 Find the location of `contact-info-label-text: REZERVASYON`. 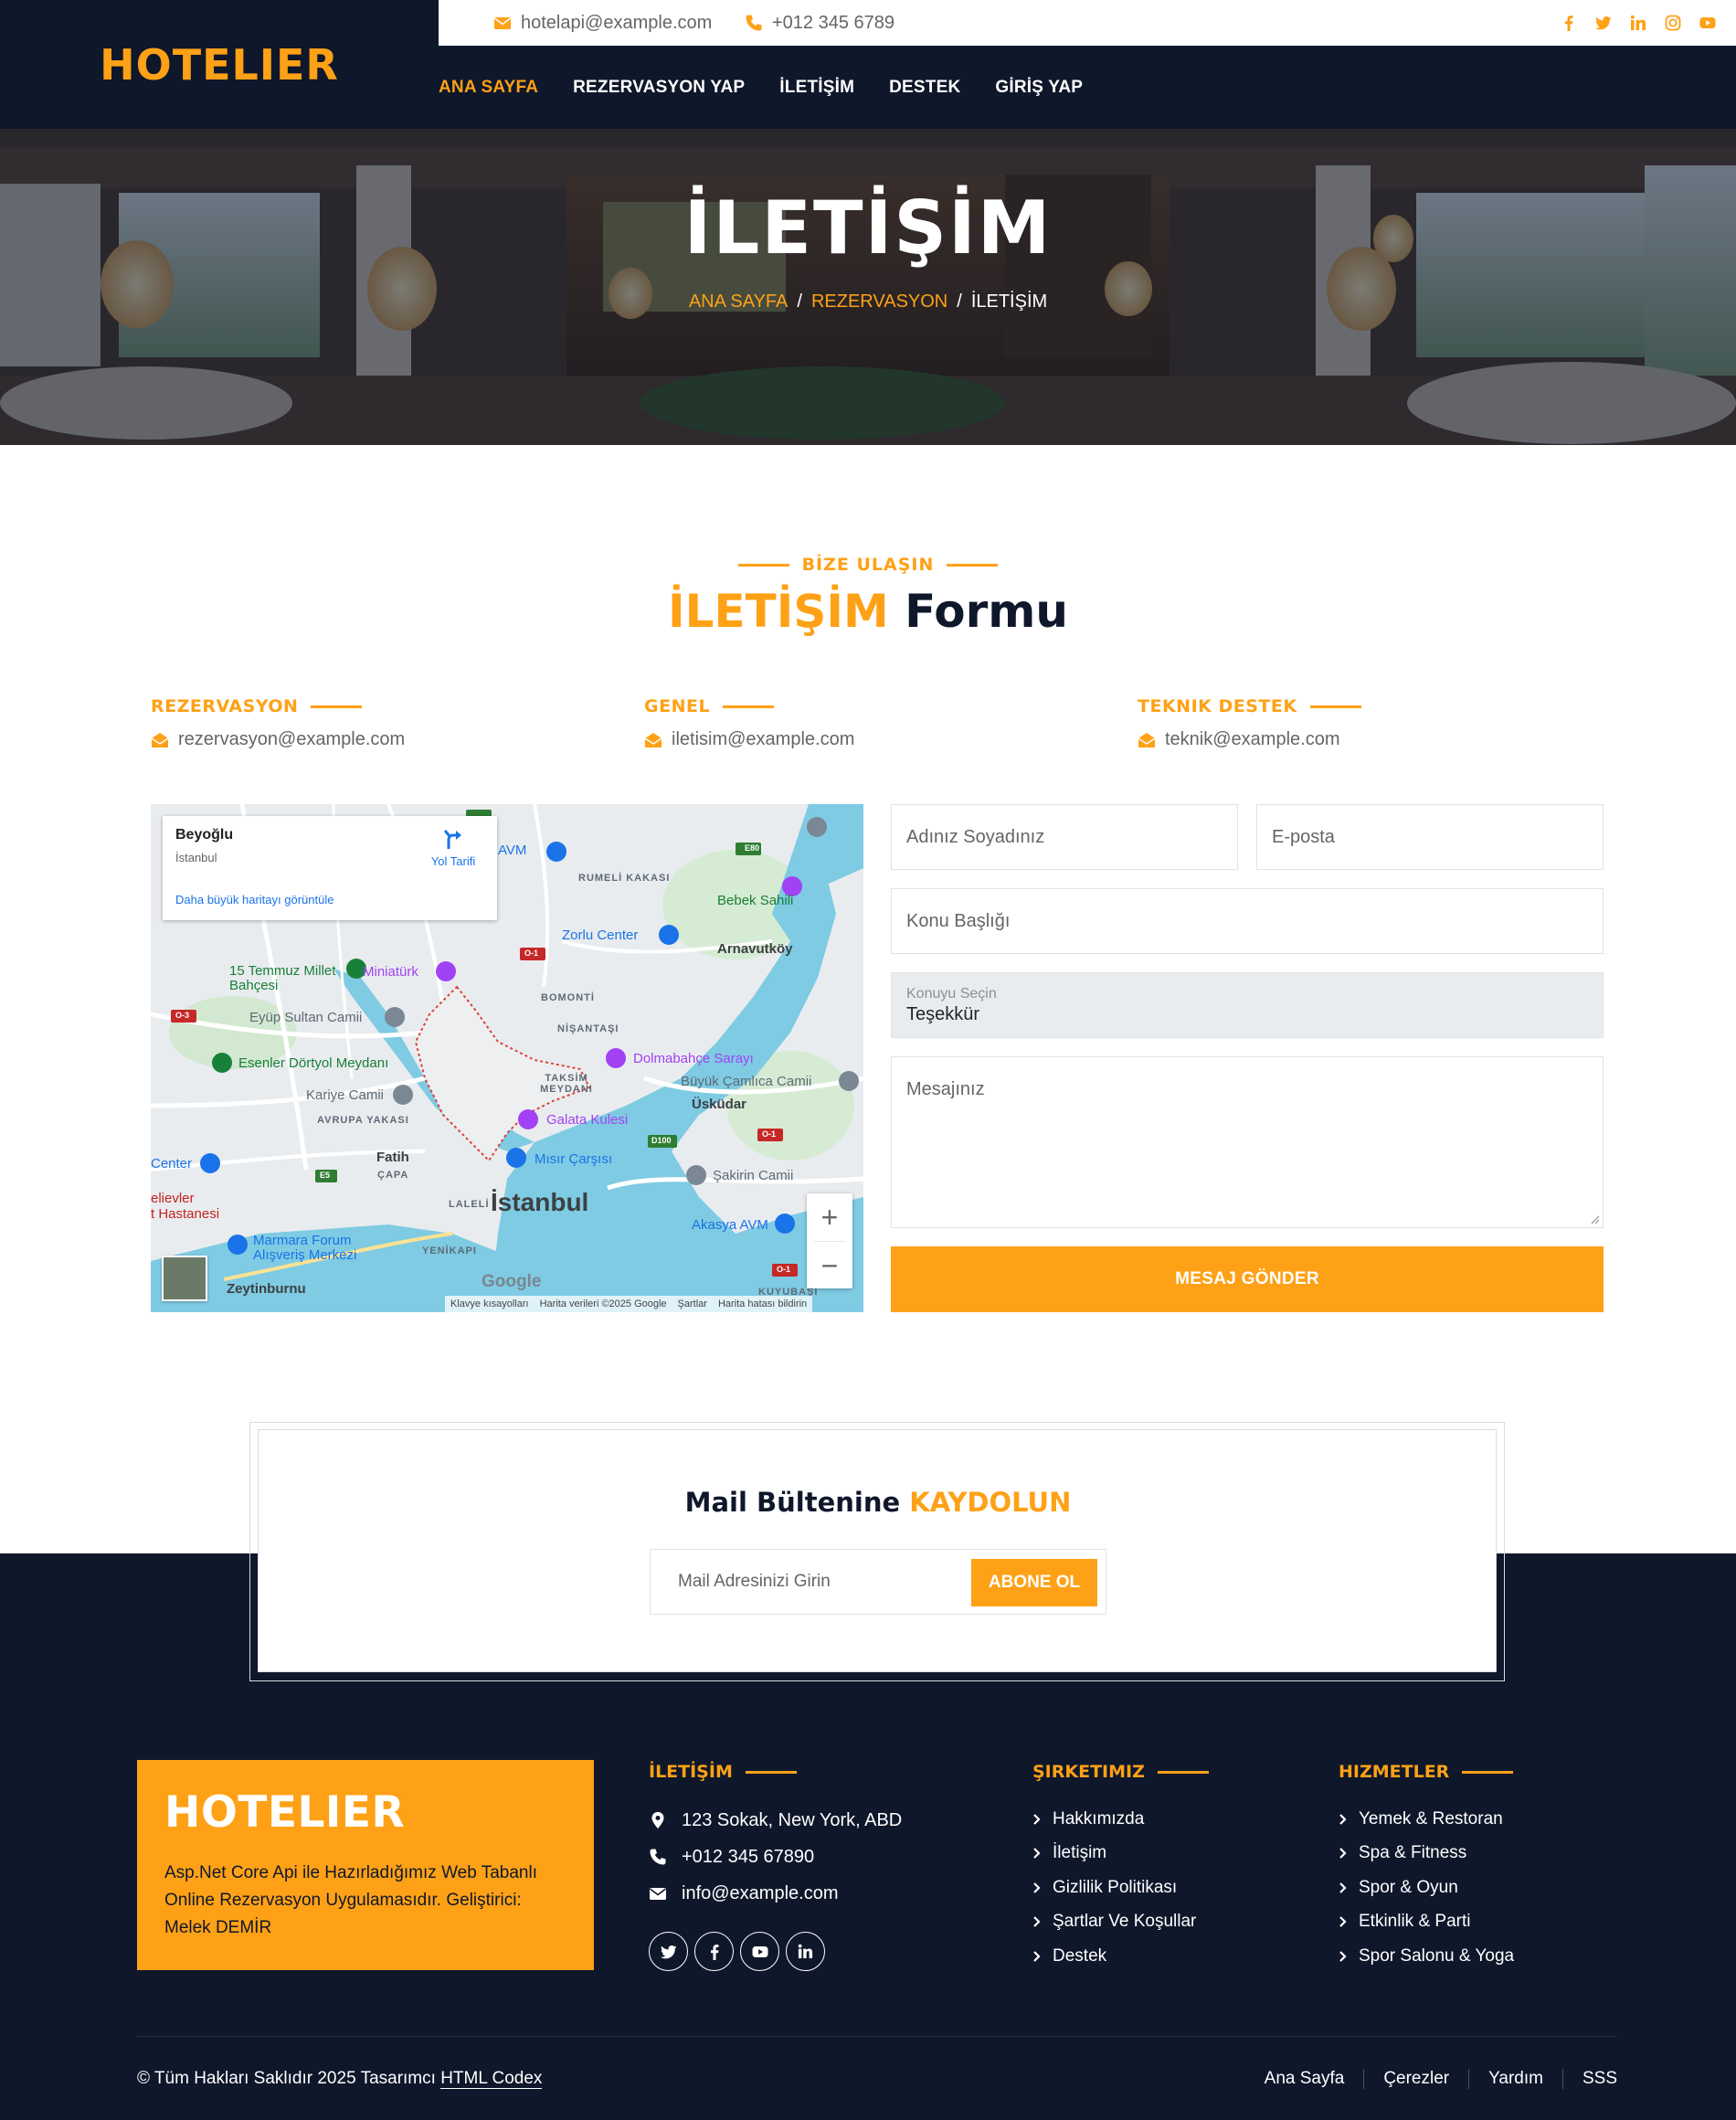

contact-info-label-text: REZERVASYON is located at coordinates (225, 706).